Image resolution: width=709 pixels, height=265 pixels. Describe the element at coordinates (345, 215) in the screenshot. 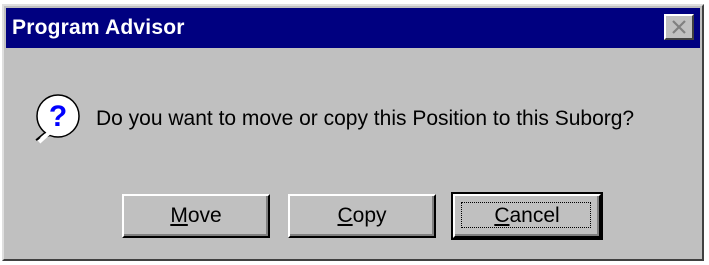

I see `copy-button-mnemonic: C` at that location.